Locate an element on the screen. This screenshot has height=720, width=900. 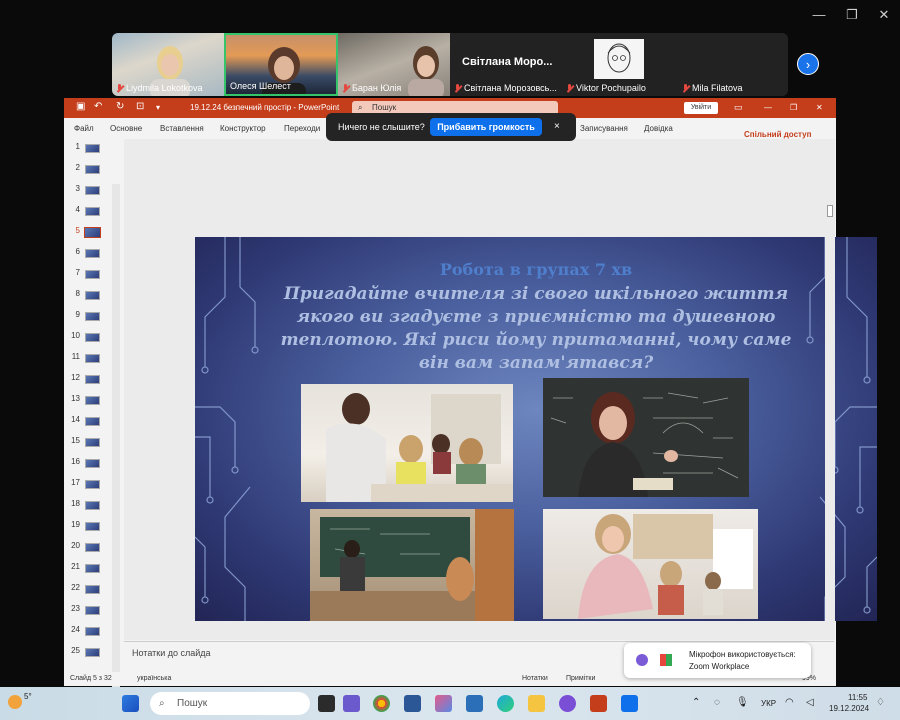
tab-transitions: Переходи is located at coordinates (302, 128).